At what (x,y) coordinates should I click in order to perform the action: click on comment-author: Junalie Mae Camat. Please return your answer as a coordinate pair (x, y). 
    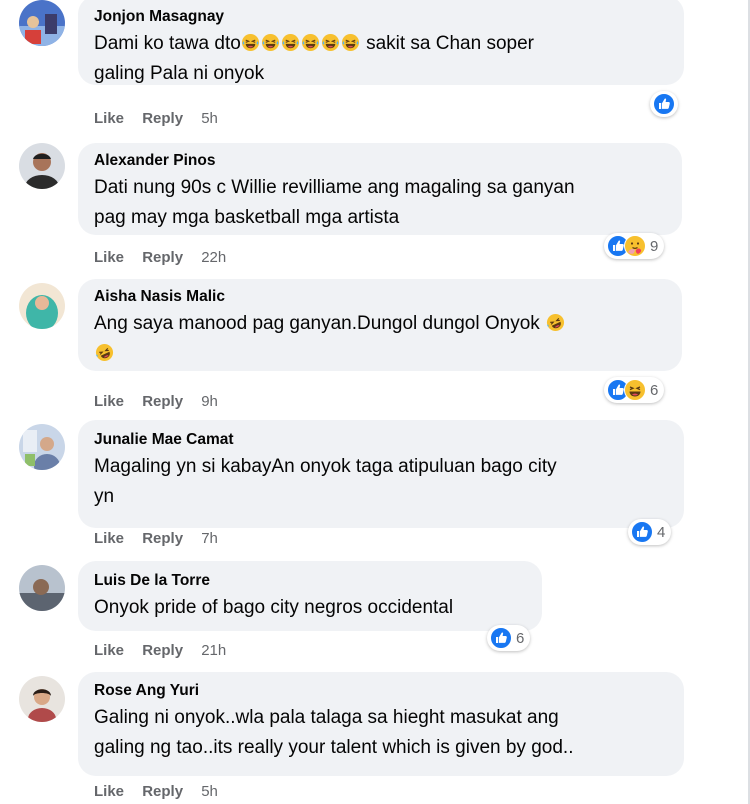
    Looking at the image, I should click on (382, 440).